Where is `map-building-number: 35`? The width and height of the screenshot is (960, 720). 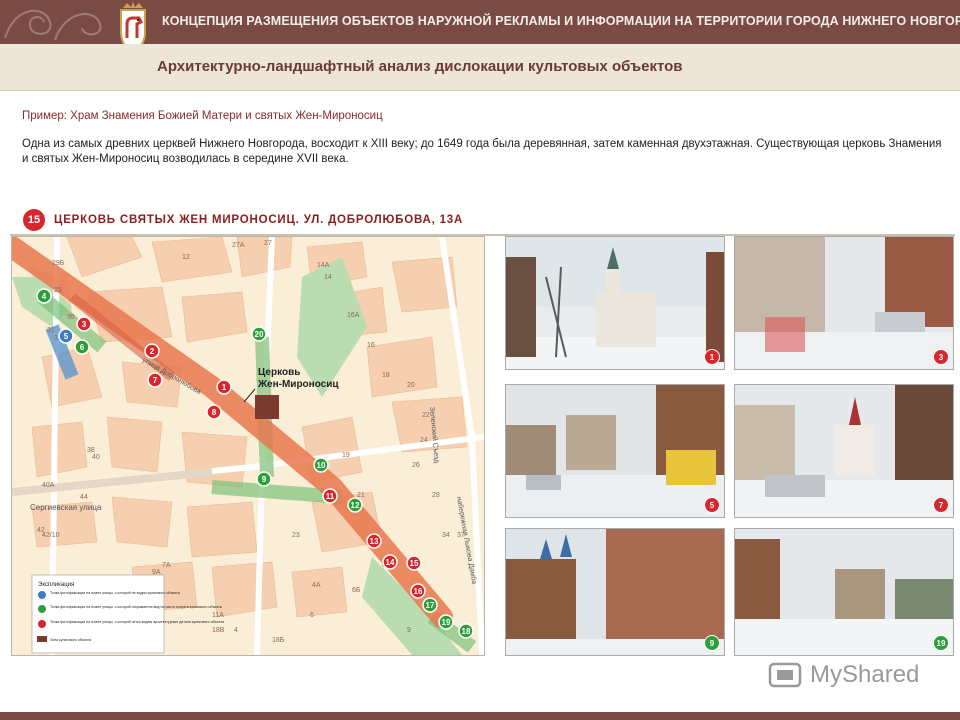 map-building-number: 35 is located at coordinates (71, 317).